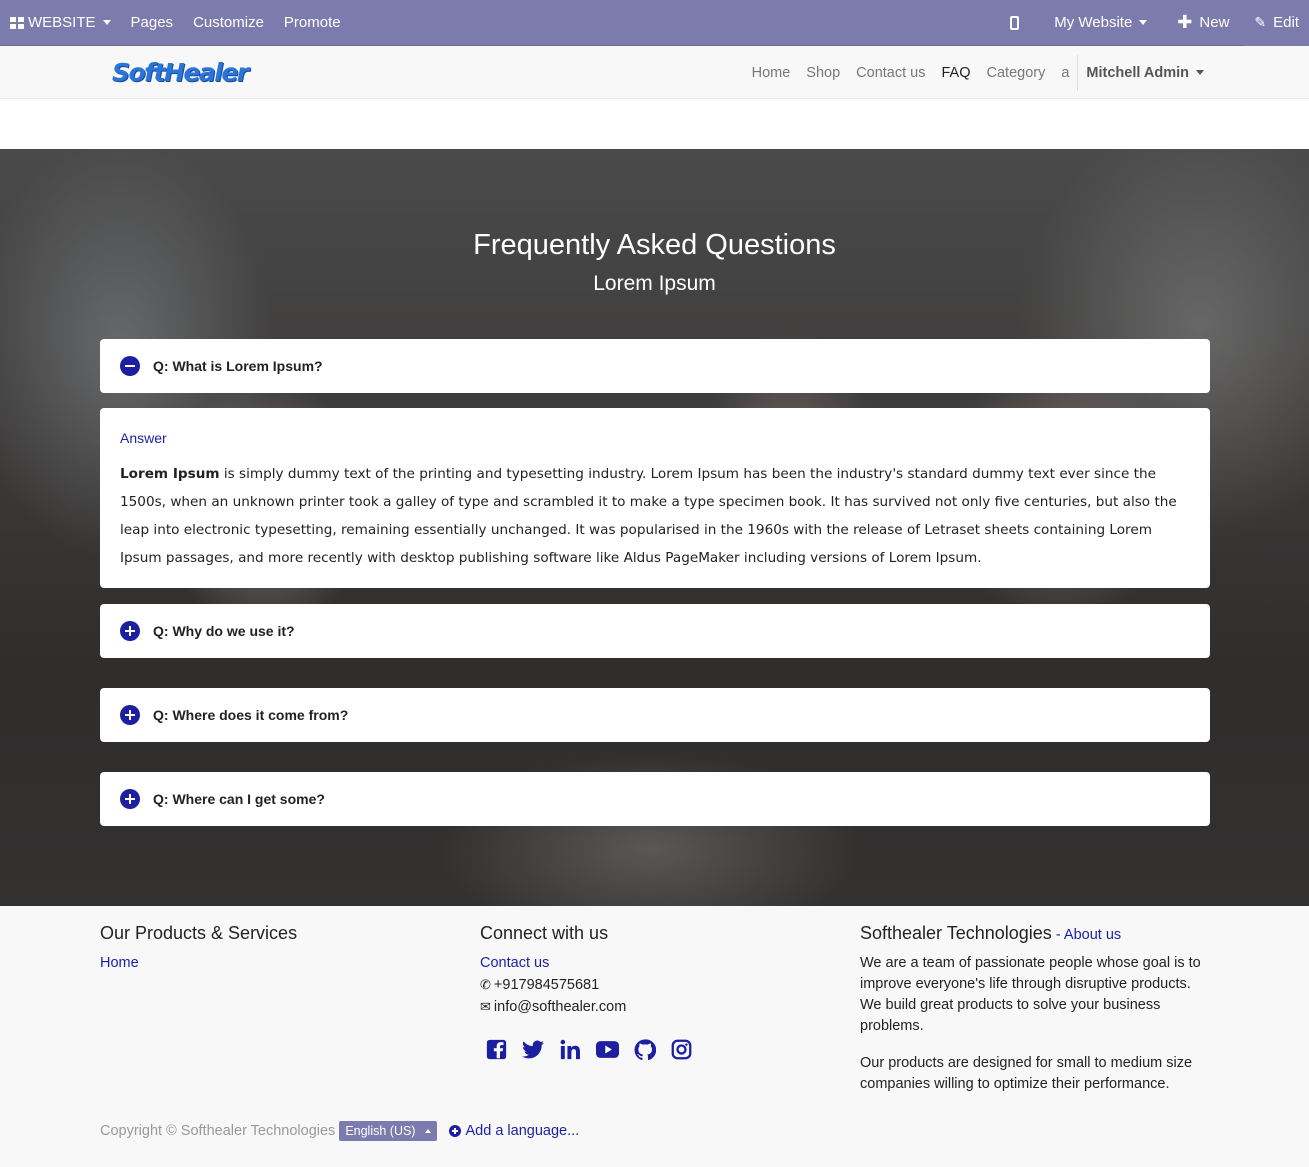 This screenshot has height=1167, width=1309. I want to click on menu-item-a: a, so click(1065, 73).